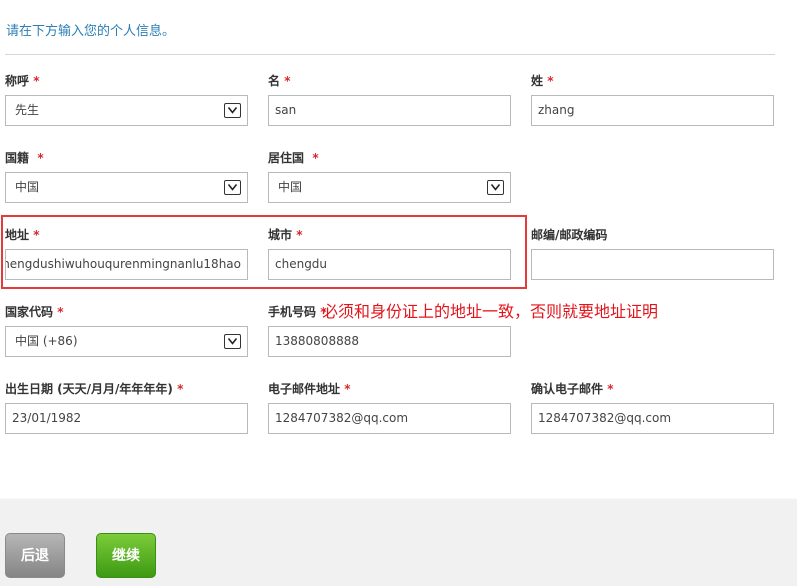  What do you see at coordinates (46, 341) in the screenshot?
I see `country-code-select-value: 中国 (+86)` at bounding box center [46, 341].